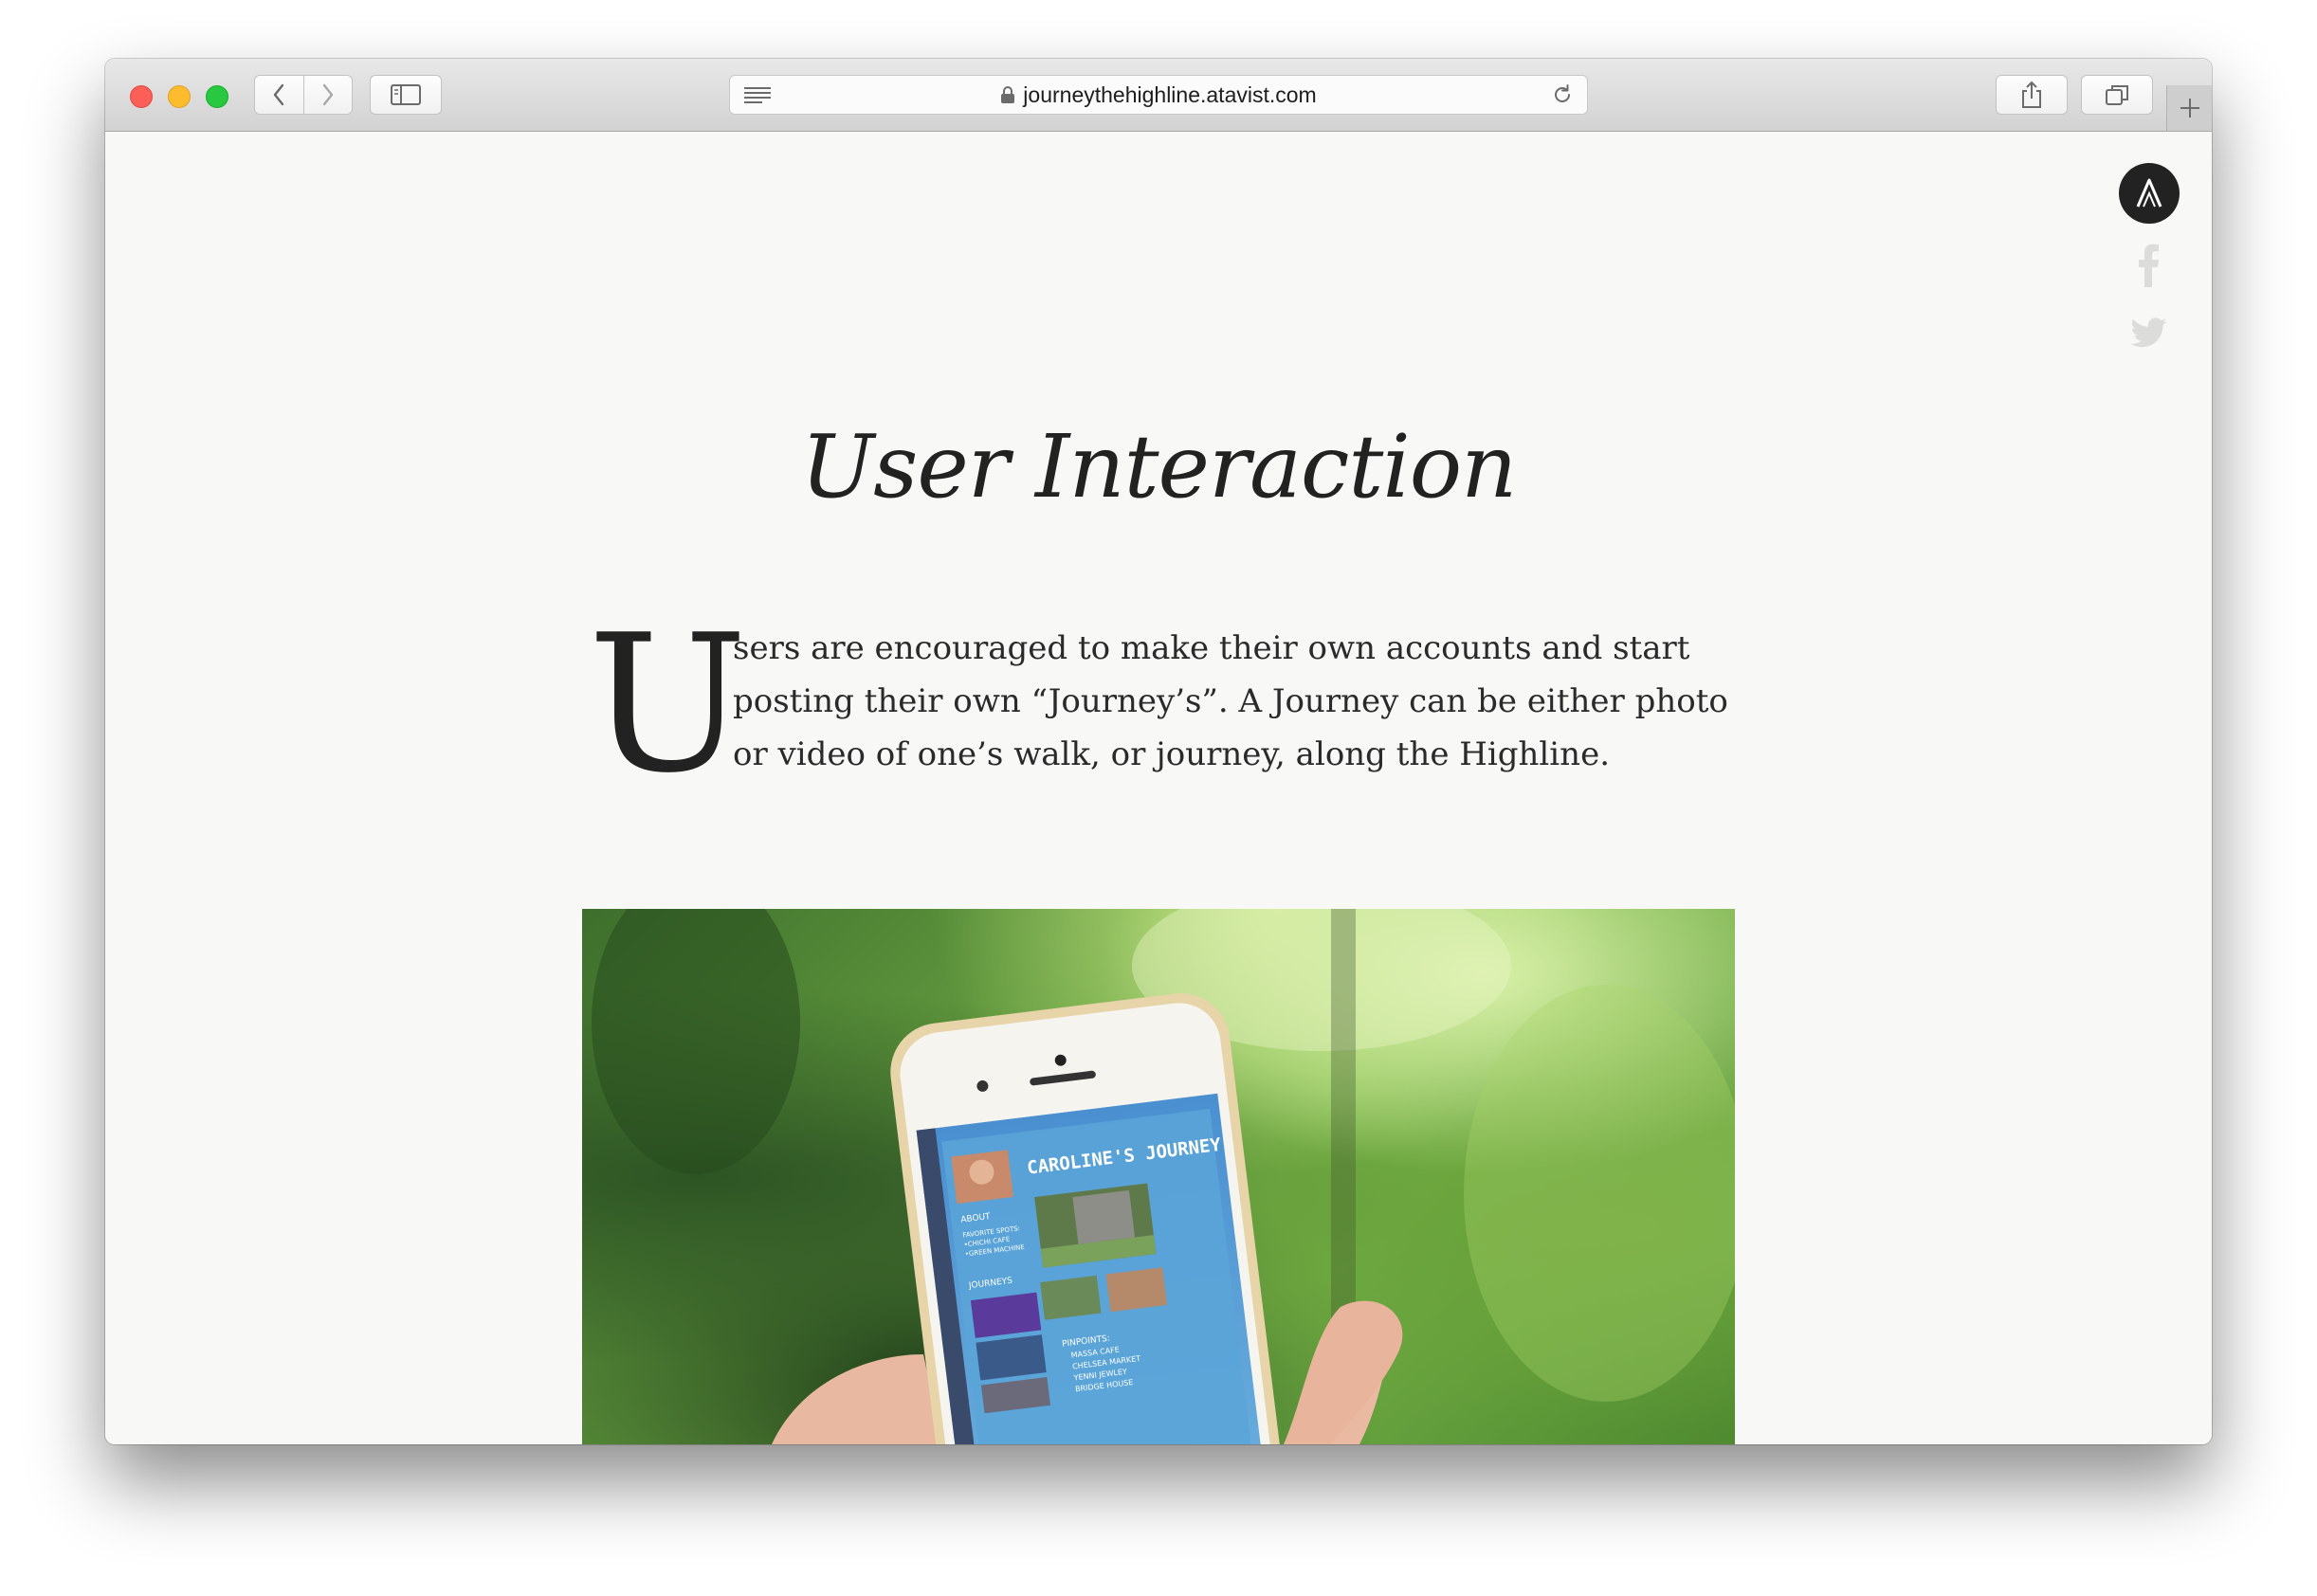 Image resolution: width=2317 pixels, height=1596 pixels. I want to click on back-button, so click(279, 95).